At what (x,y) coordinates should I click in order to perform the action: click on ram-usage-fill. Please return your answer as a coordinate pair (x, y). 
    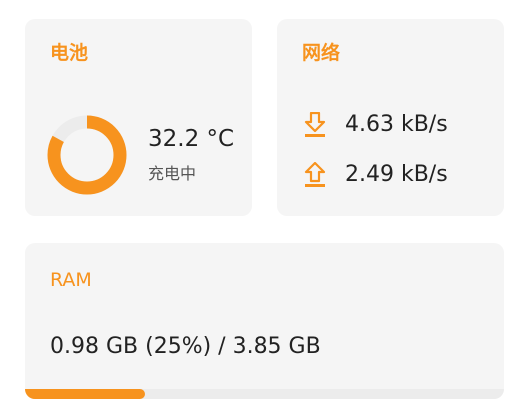
    Looking at the image, I should click on (85, 394).